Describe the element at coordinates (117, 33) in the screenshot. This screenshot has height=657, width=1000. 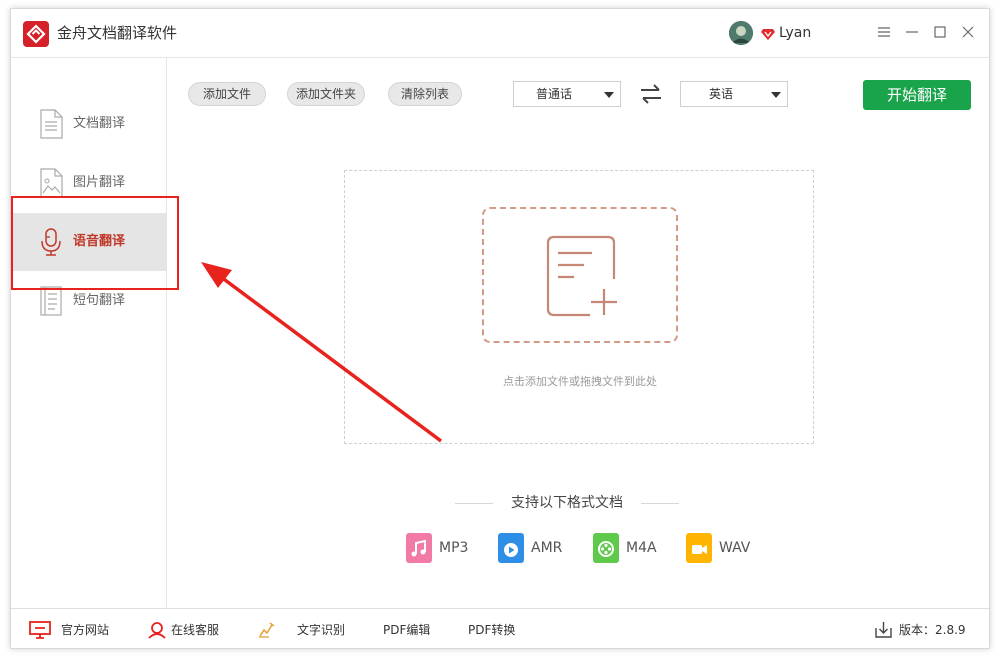
I see `app-title: 金舟文档翻译软件` at that location.